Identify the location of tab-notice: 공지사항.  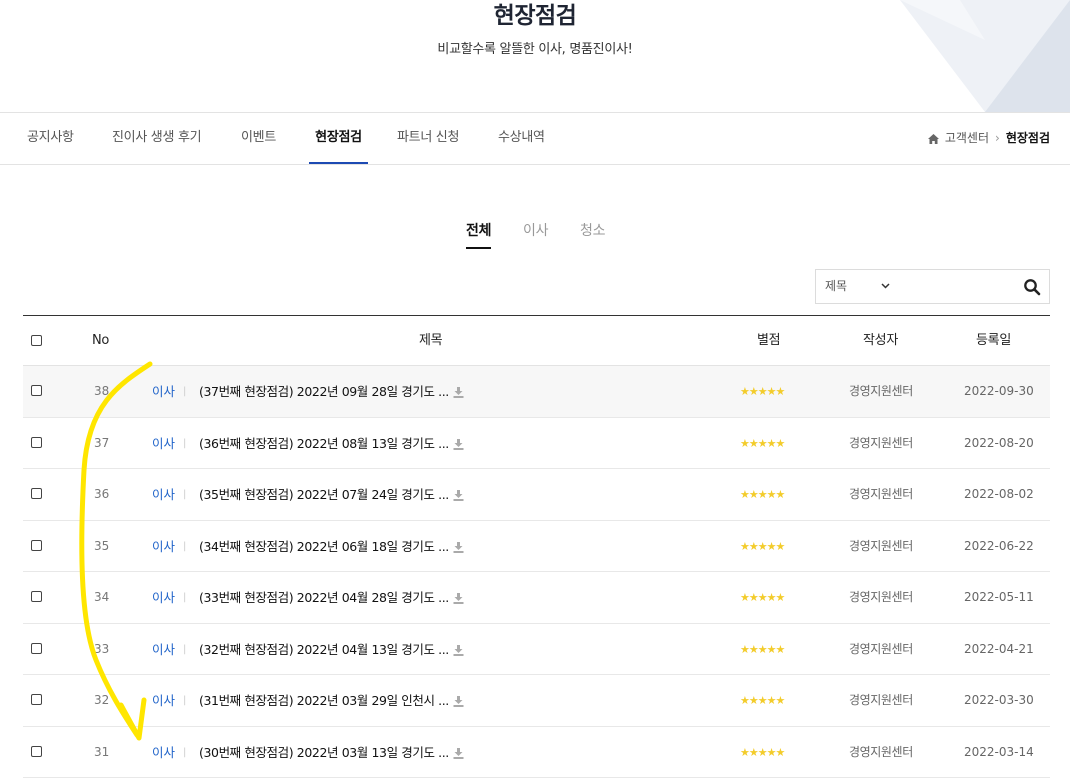
(50, 138).